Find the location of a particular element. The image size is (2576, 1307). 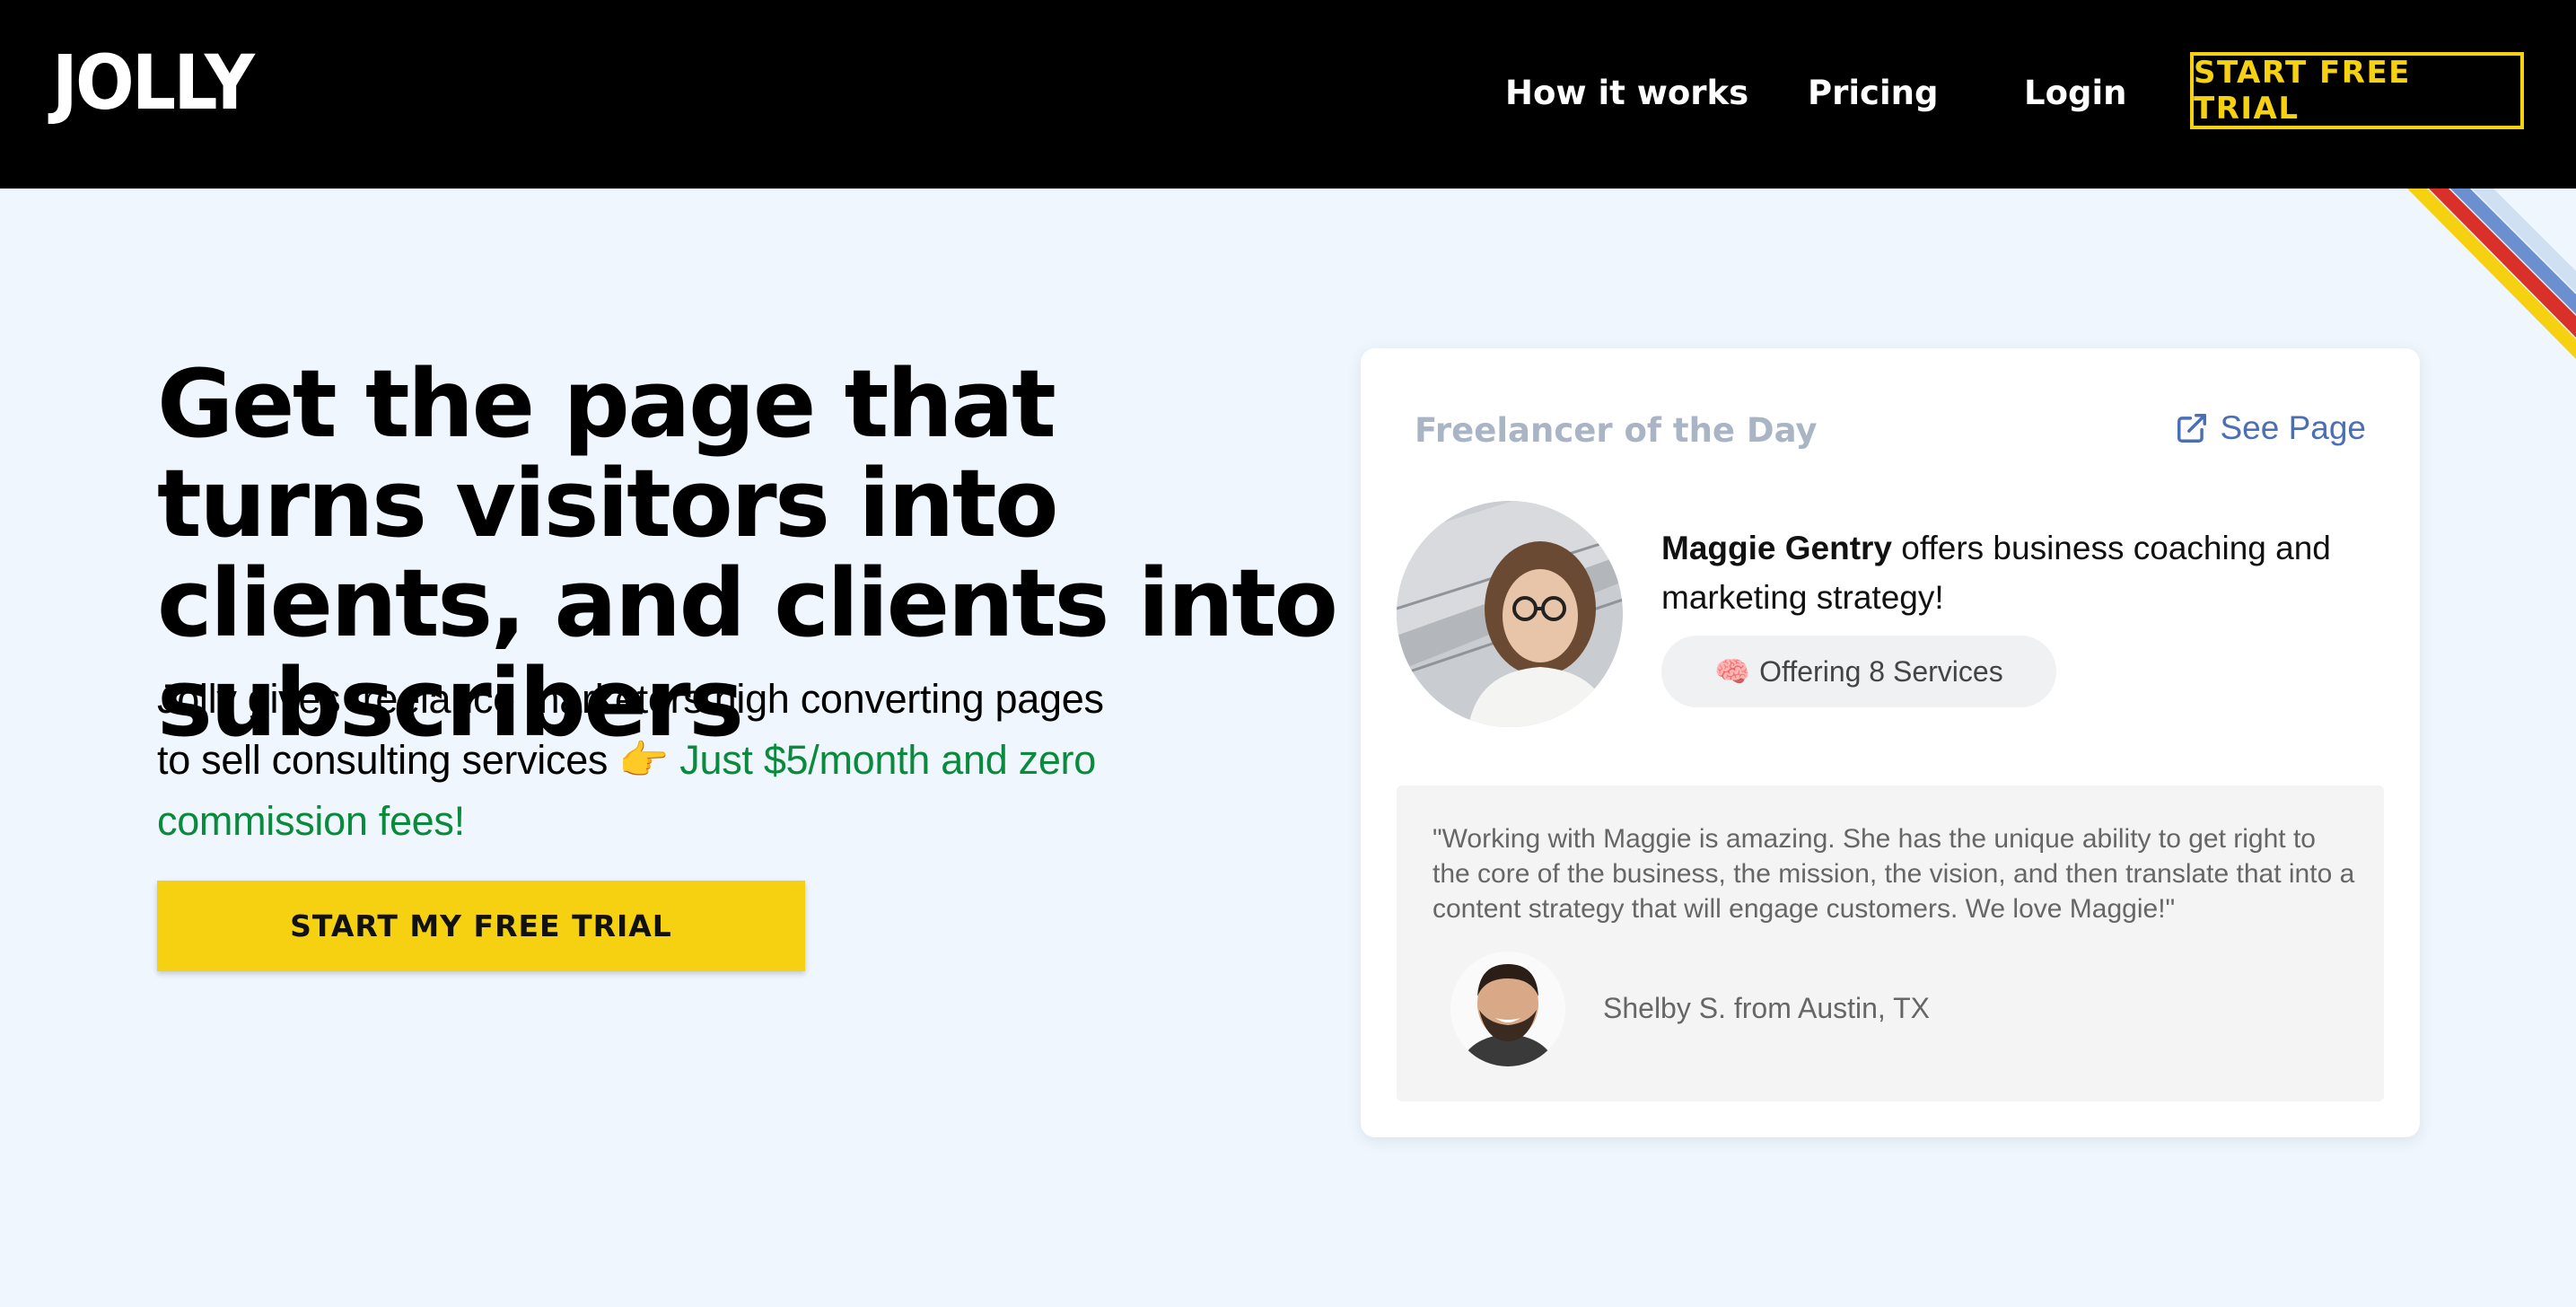

card-label: Freelancer of the Day is located at coordinates (1616, 431).